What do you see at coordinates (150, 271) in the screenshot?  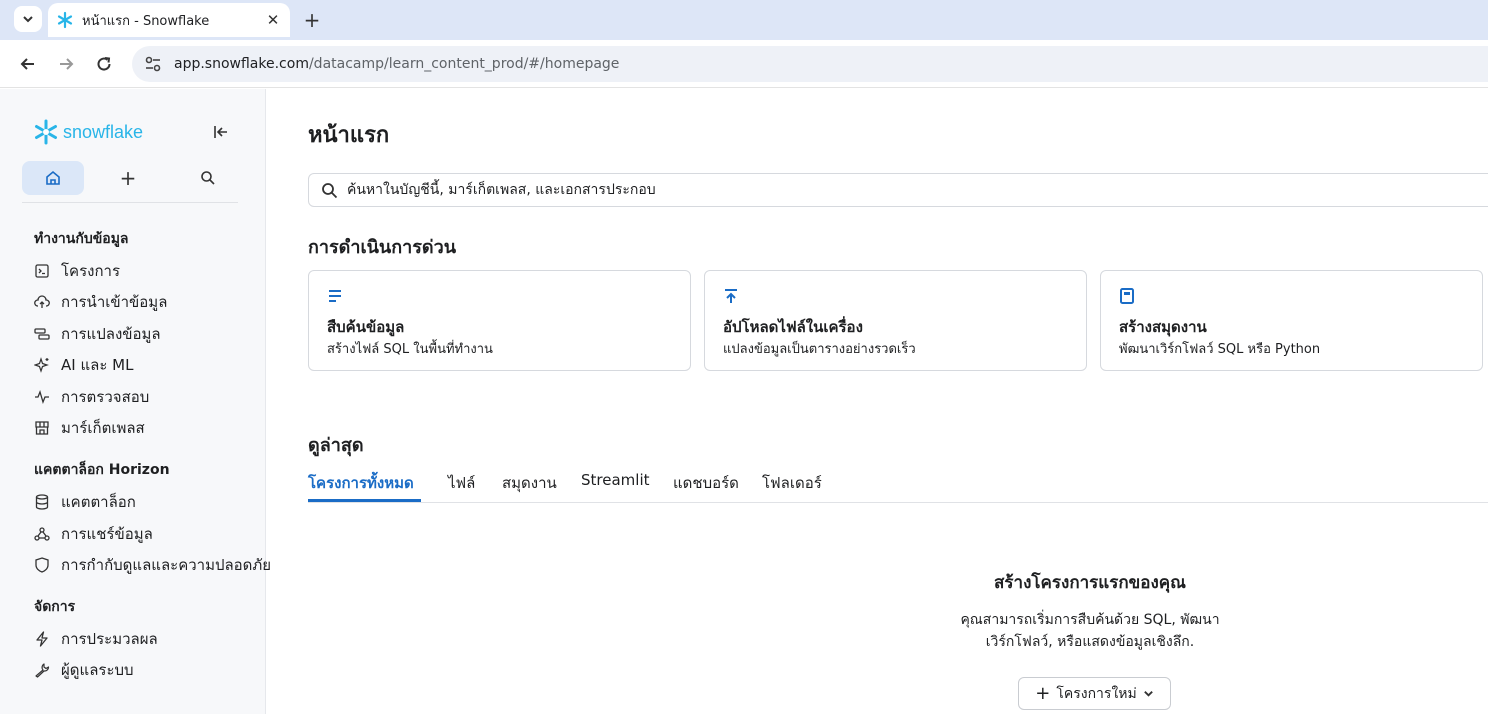 I see `sidebar-item-projects: โครงการ` at bounding box center [150, 271].